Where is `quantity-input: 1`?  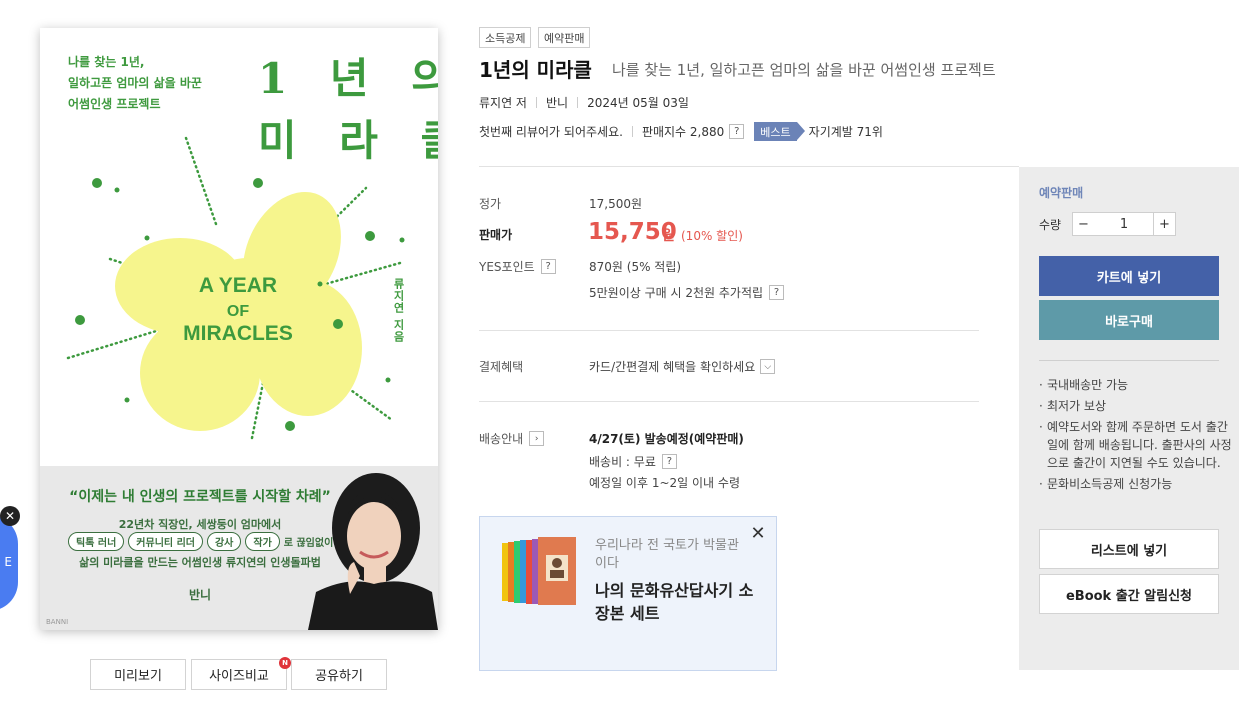
quantity-input: 1 is located at coordinates (1124, 224).